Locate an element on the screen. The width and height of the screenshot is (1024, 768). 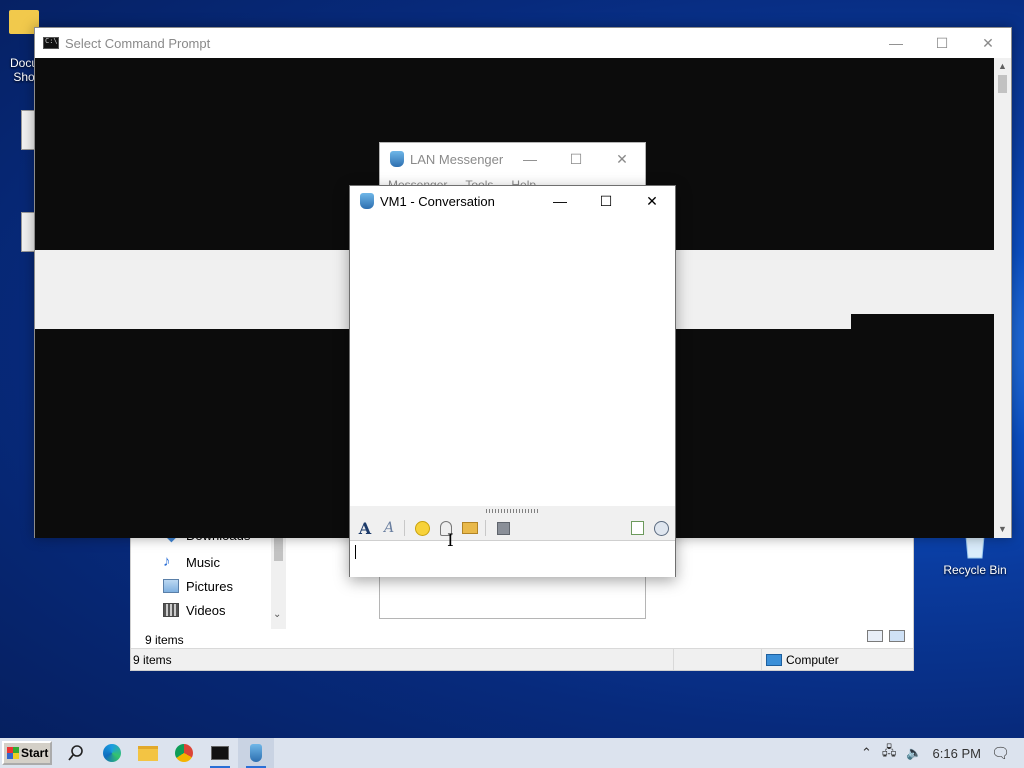
taskbar-chrome is located at coordinates (184, 753).